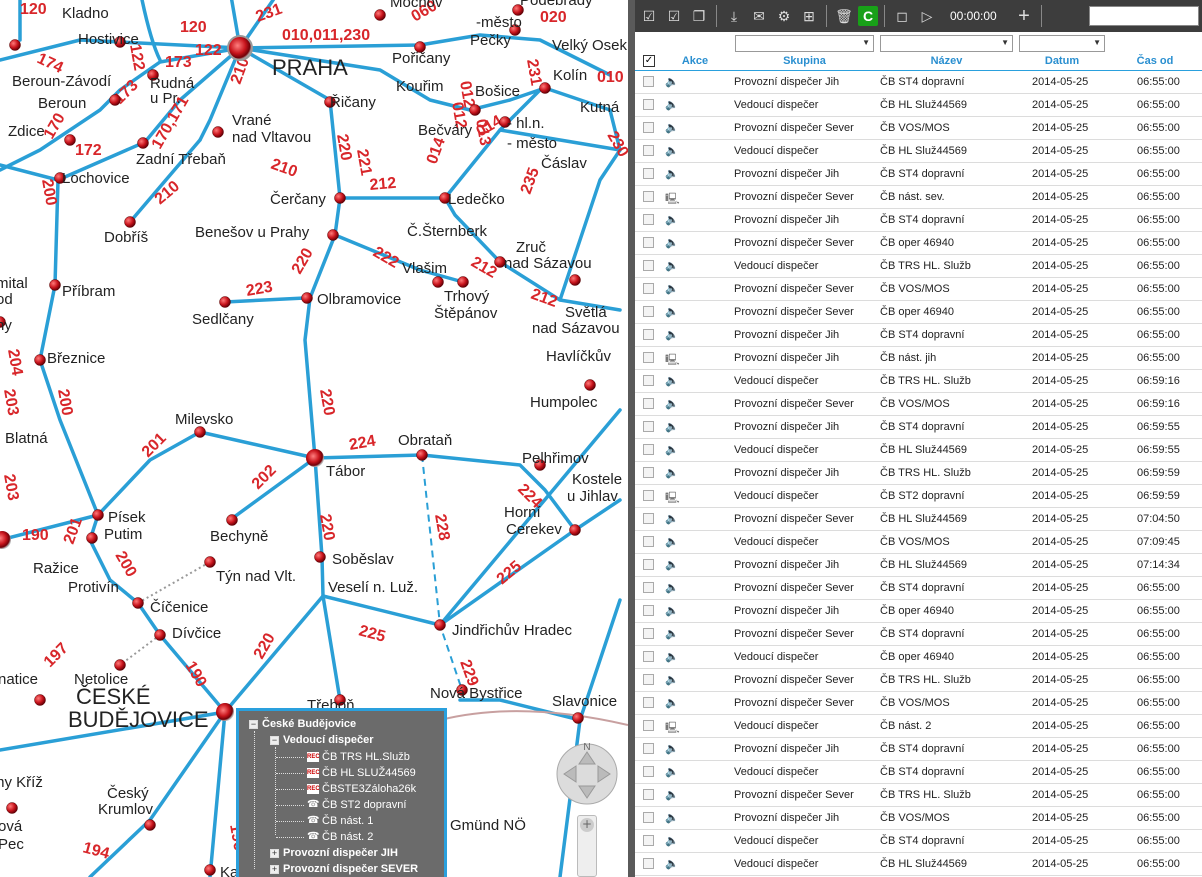 Image resolution: width=1202 pixels, height=877 pixels. Describe the element at coordinates (946, 61) in the screenshot. I see `header-nazev: Název` at that location.